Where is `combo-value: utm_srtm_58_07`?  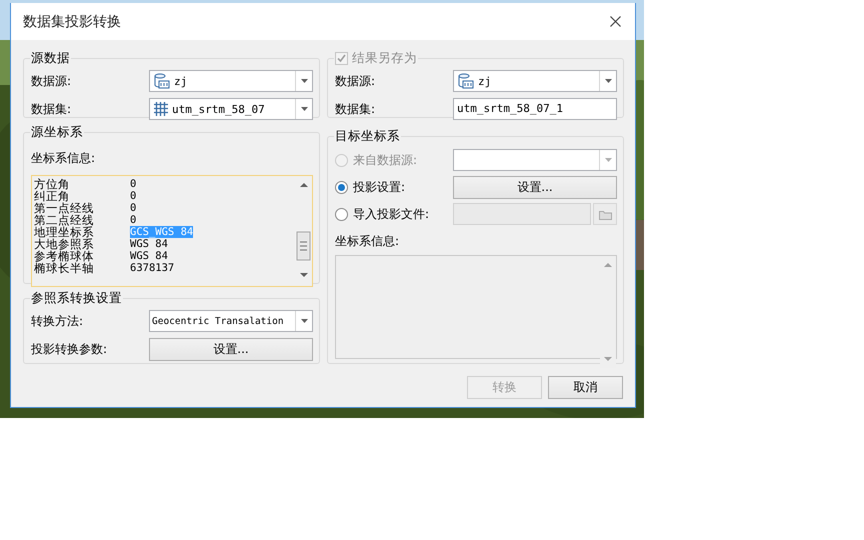
combo-value: utm_srtm_58_07 is located at coordinates (218, 109).